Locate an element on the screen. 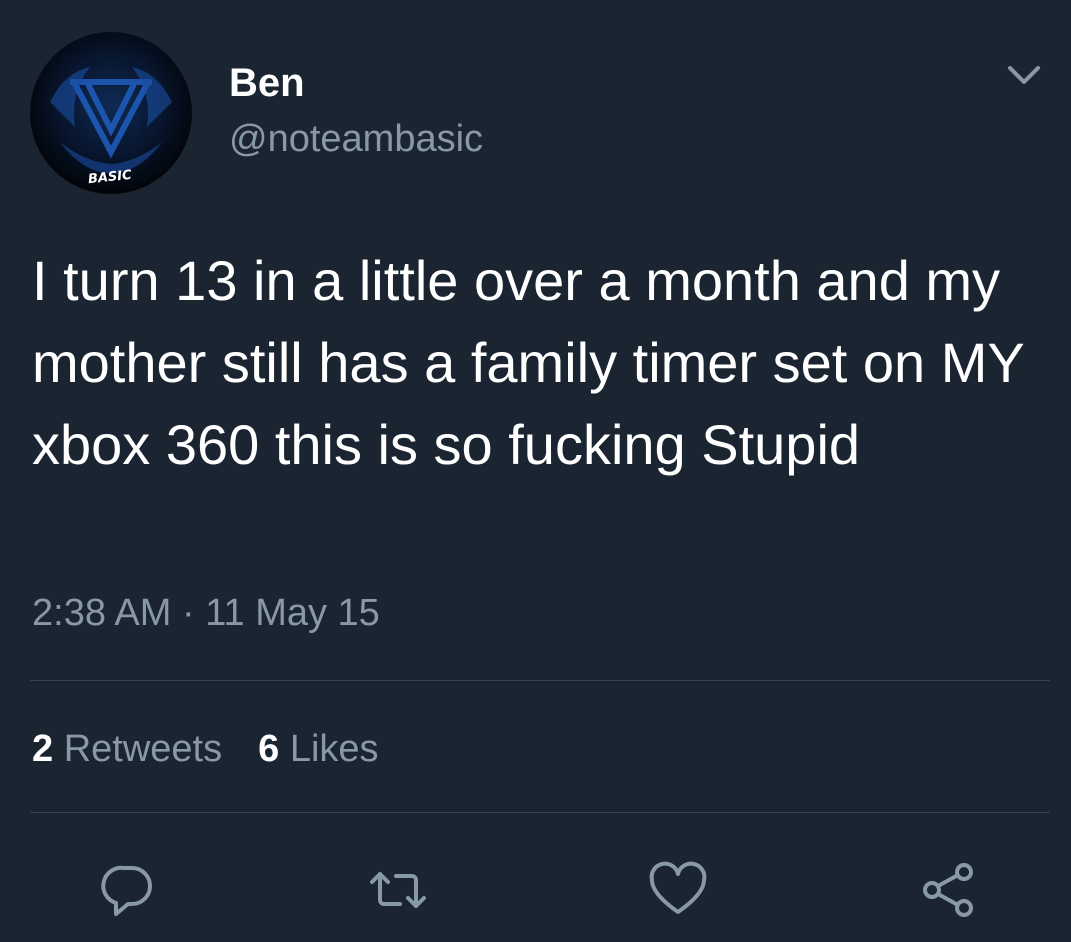 The width and height of the screenshot is (1071, 942). likes-stat: 6 Likes is located at coordinates (318, 749).